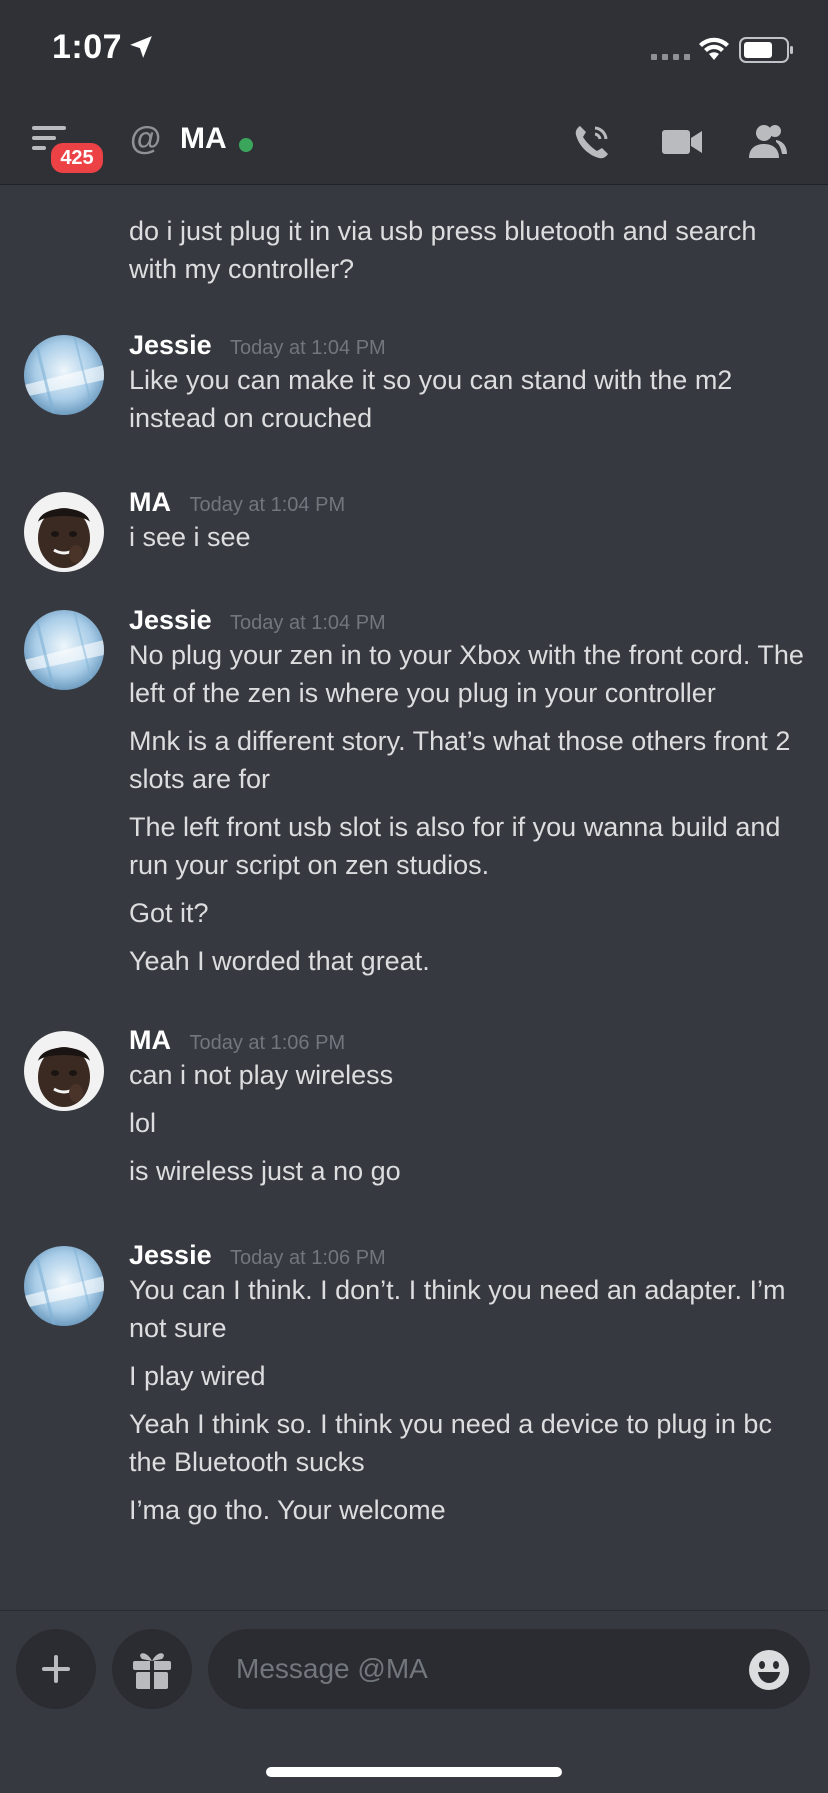 The height and width of the screenshot is (1793, 828). I want to click on status-bar: 1:07, so click(414, 52).